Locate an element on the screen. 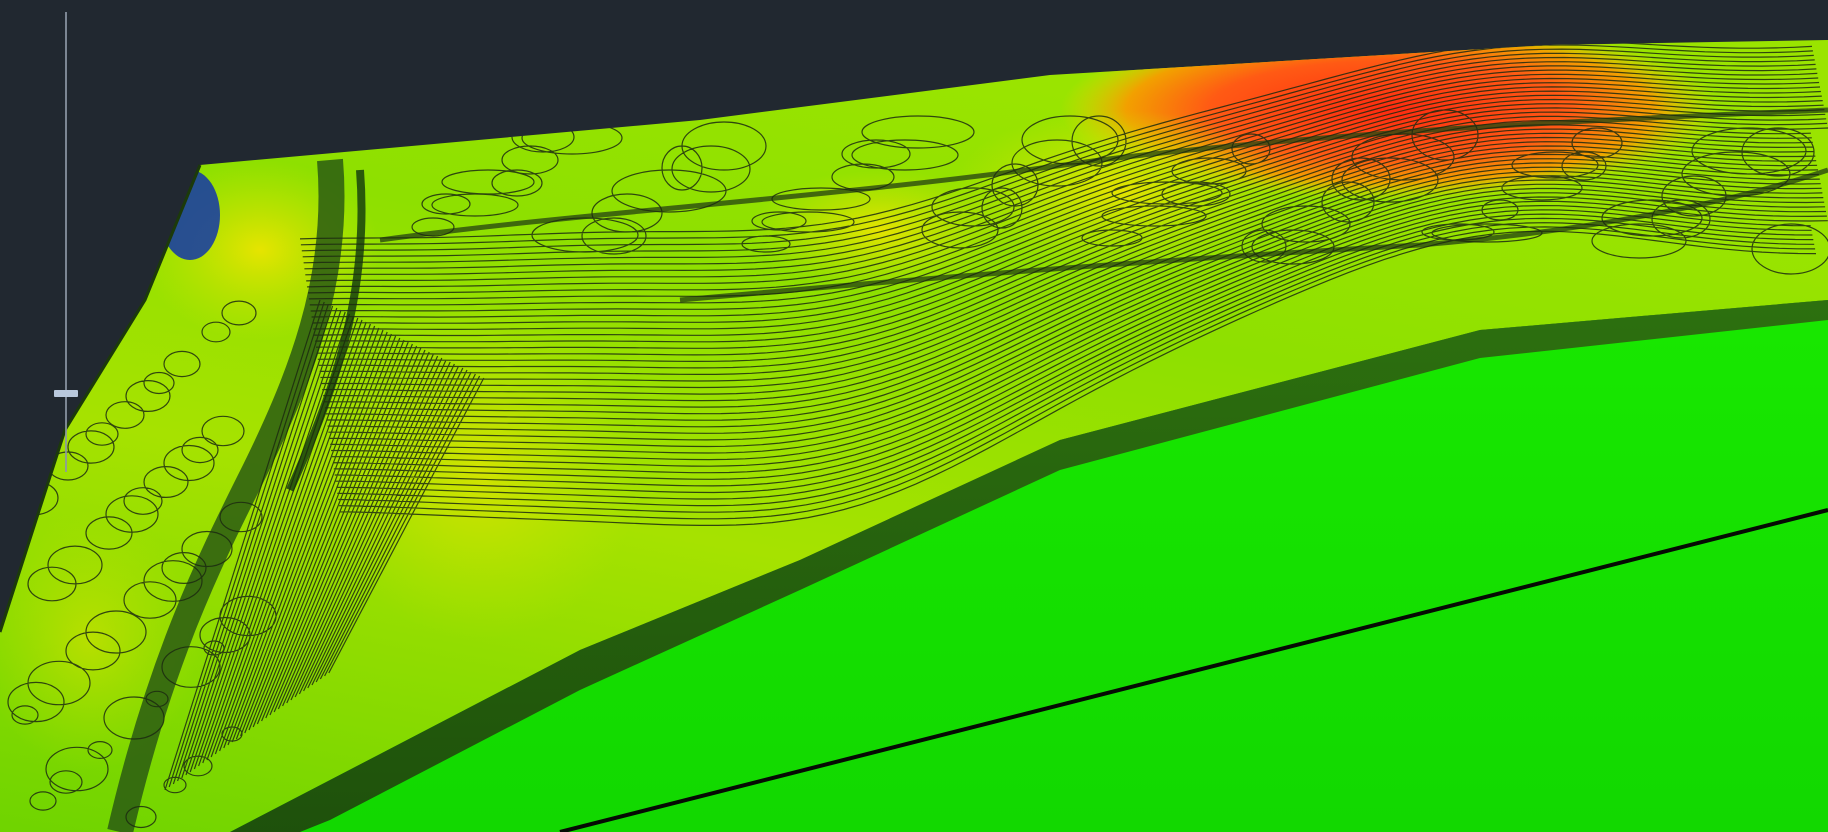 The width and height of the screenshot is (1828, 832). slider-track is located at coordinates (66, 242).